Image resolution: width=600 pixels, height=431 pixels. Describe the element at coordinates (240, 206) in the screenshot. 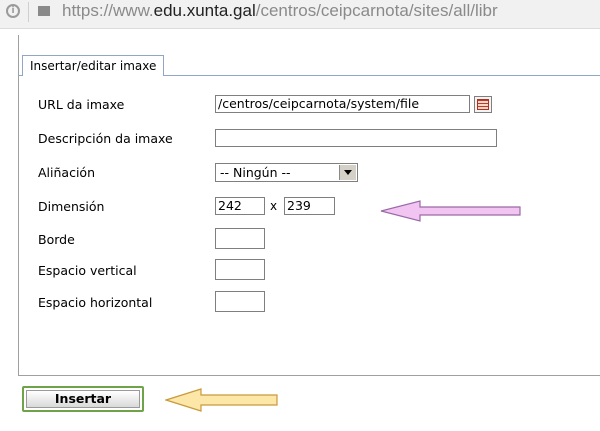

I see `width-input: 242` at that location.